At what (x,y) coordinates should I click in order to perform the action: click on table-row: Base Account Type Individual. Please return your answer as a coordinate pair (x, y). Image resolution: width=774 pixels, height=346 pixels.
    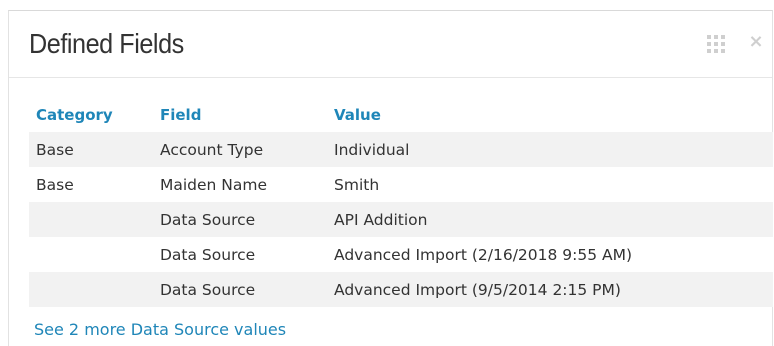
    Looking at the image, I should click on (401, 149).